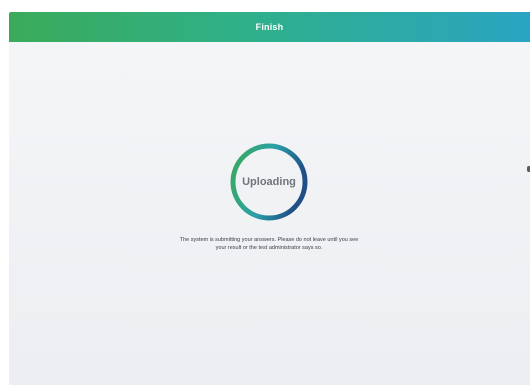 The height and width of the screenshot is (385, 530). I want to click on header-title: Finish, so click(269, 27).